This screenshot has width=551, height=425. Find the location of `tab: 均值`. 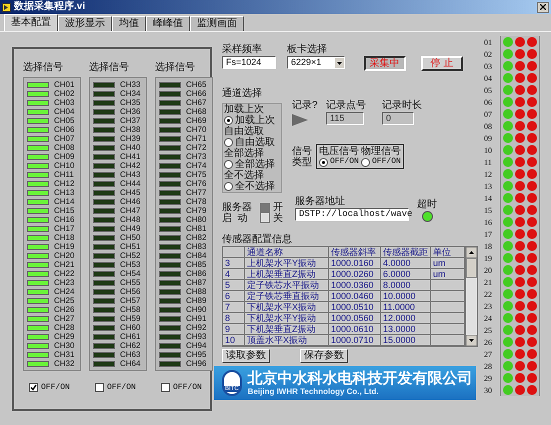

tab: 均值 is located at coordinates (129, 23).